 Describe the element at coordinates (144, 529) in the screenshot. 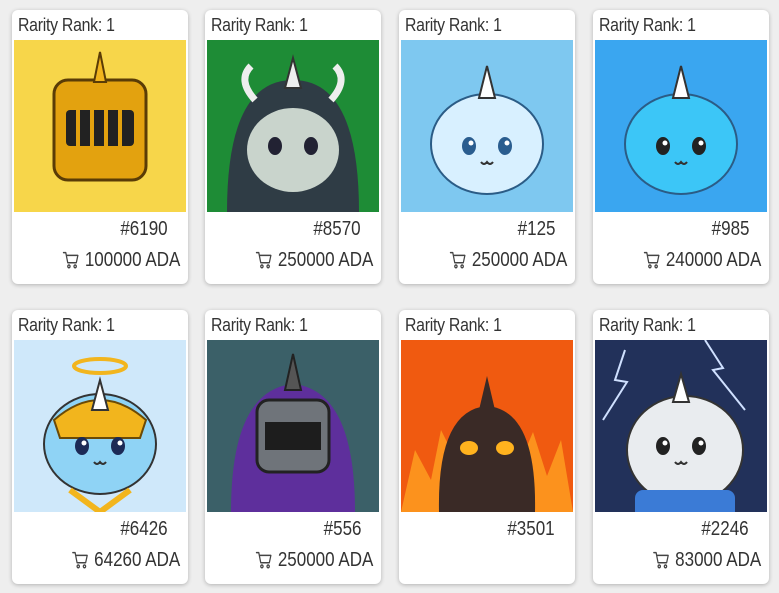

I see `nft-number: #6426` at that location.